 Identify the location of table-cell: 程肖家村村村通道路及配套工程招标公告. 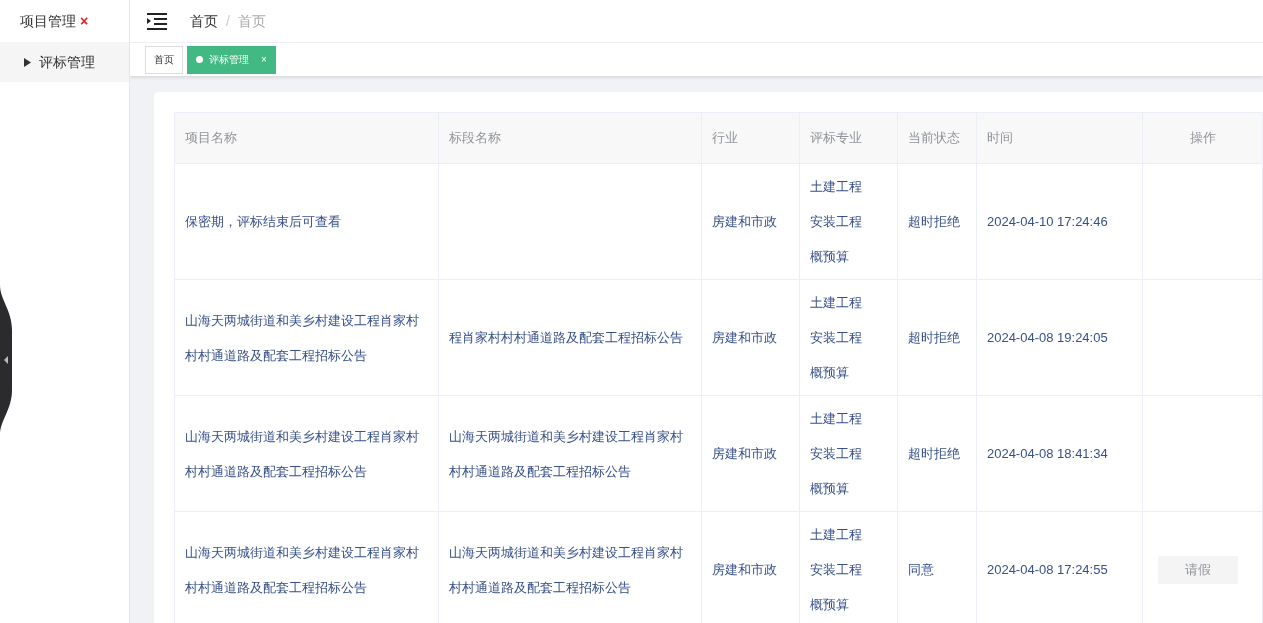
(570, 337).